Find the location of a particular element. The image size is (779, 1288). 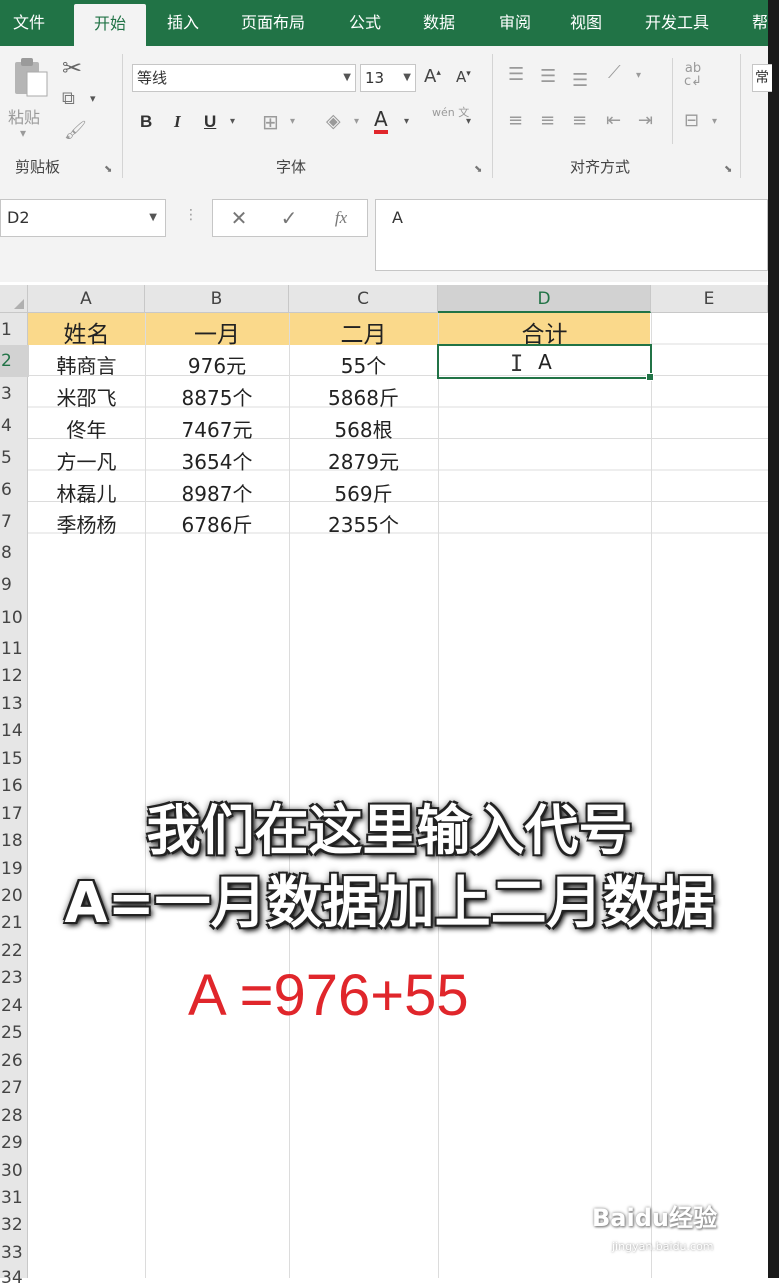

cell-b3: 8875个 is located at coordinates (217, 396).